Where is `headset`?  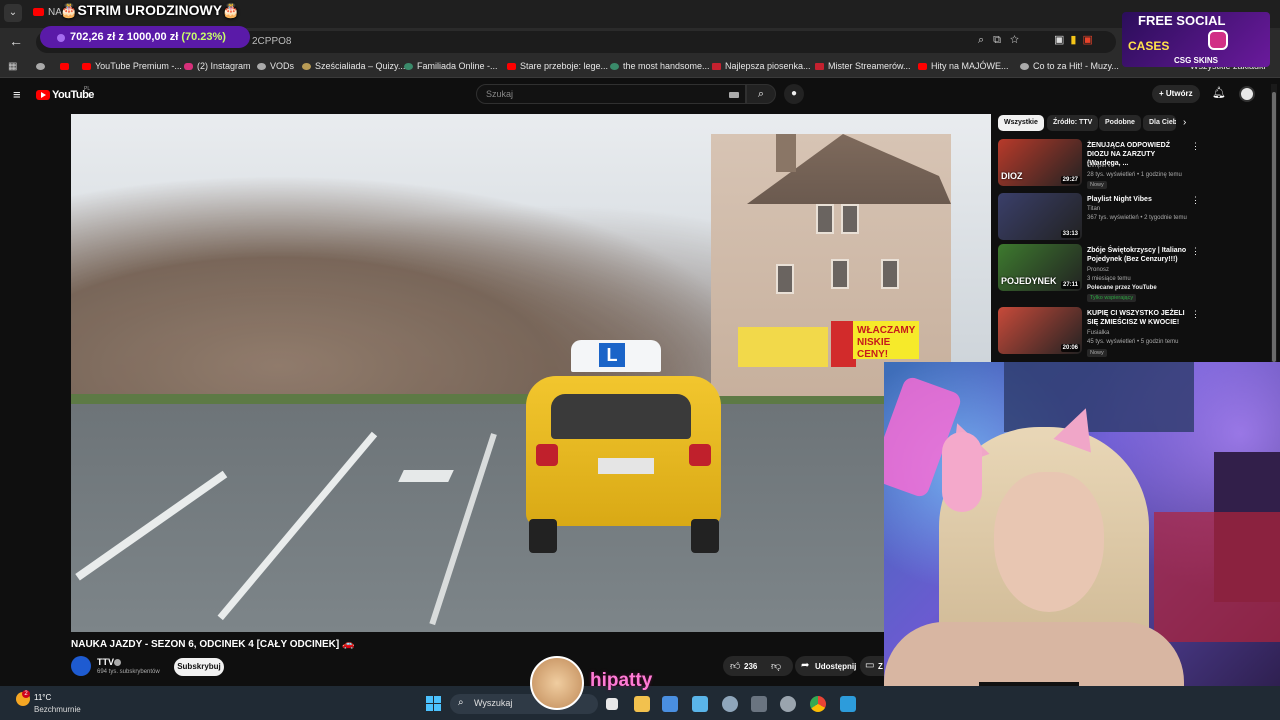
headset is located at coordinates (962, 472).